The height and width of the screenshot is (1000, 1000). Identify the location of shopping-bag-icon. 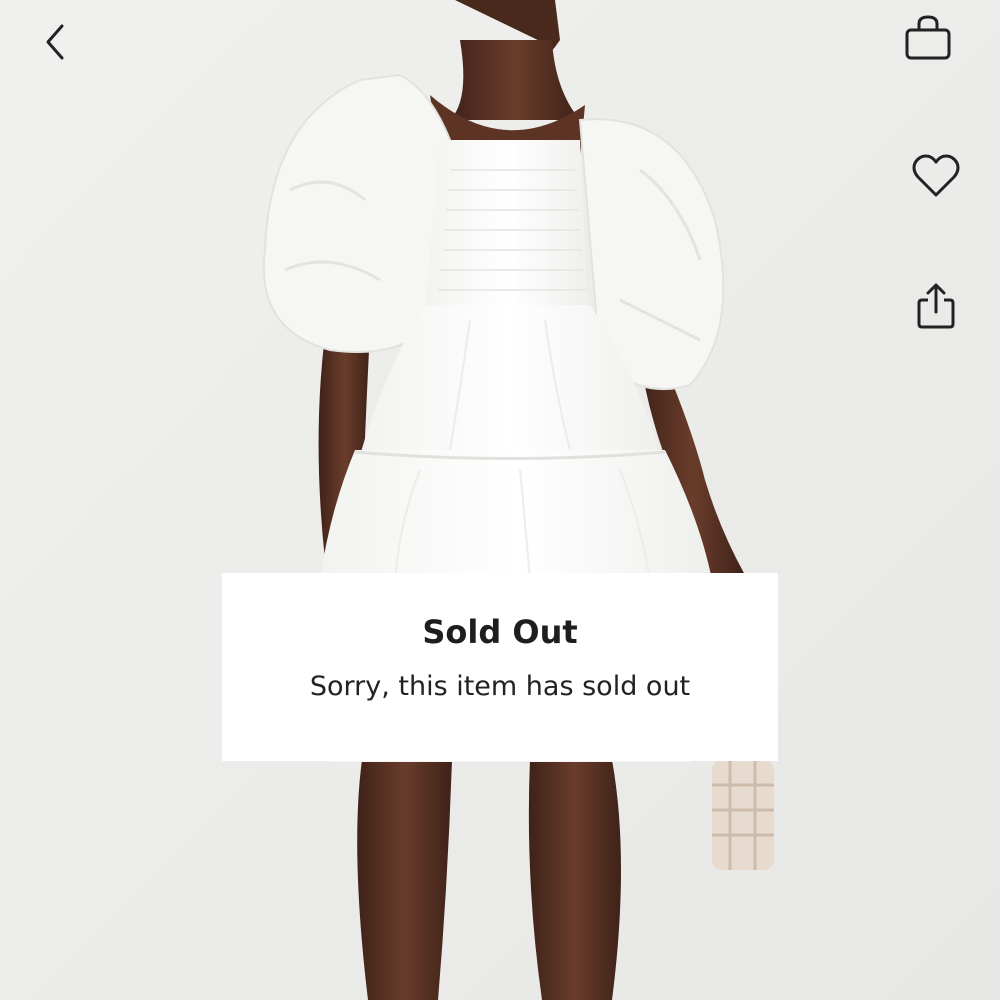
(928, 37).